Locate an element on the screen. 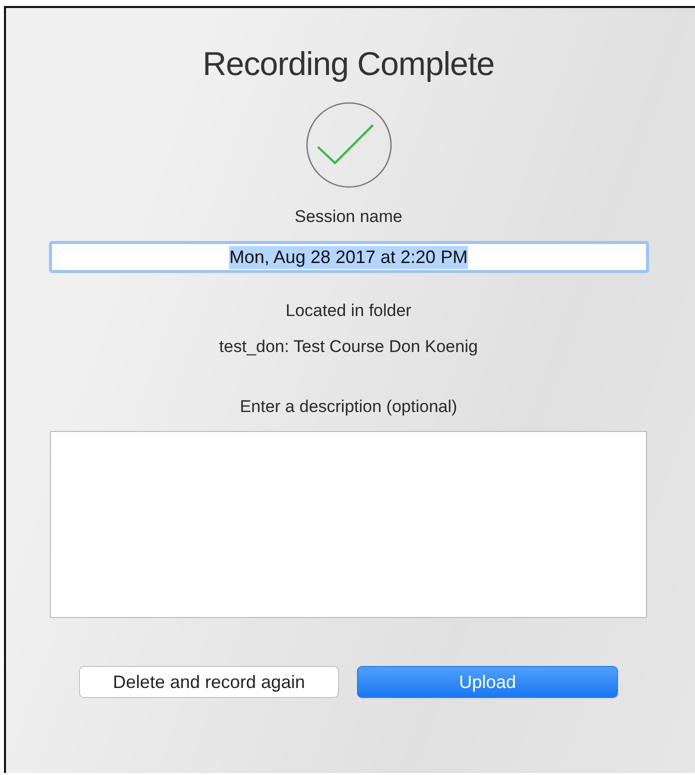  folder-label: Located in folder is located at coordinates (349, 311).